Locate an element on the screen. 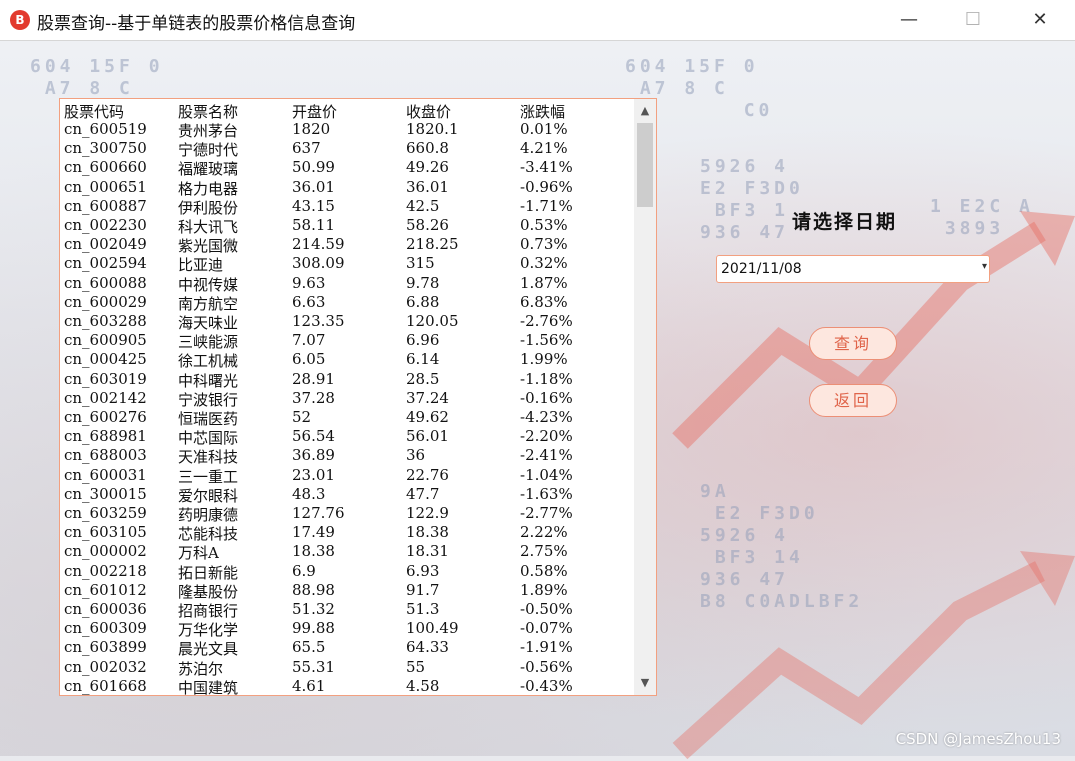 This screenshot has width=1075, height=761. query-button: 查询 is located at coordinates (853, 343).